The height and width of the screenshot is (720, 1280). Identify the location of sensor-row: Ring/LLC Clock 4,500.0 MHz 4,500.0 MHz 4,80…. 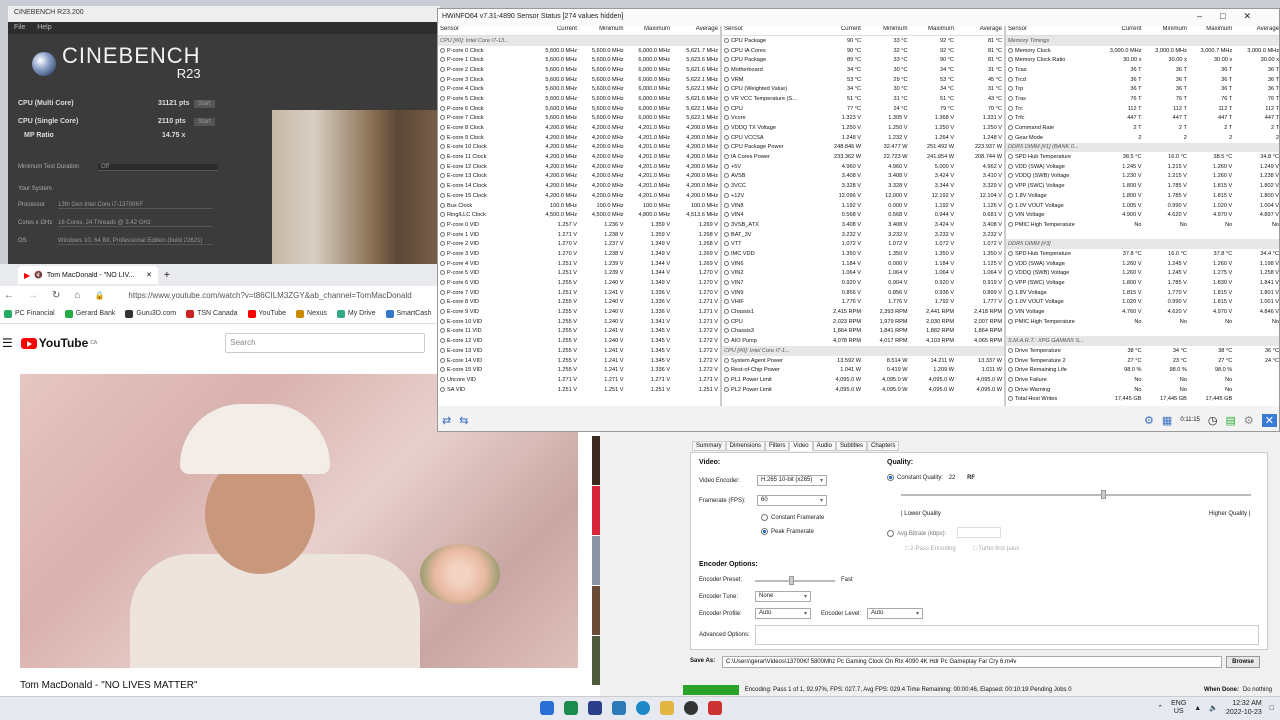
(579, 215).